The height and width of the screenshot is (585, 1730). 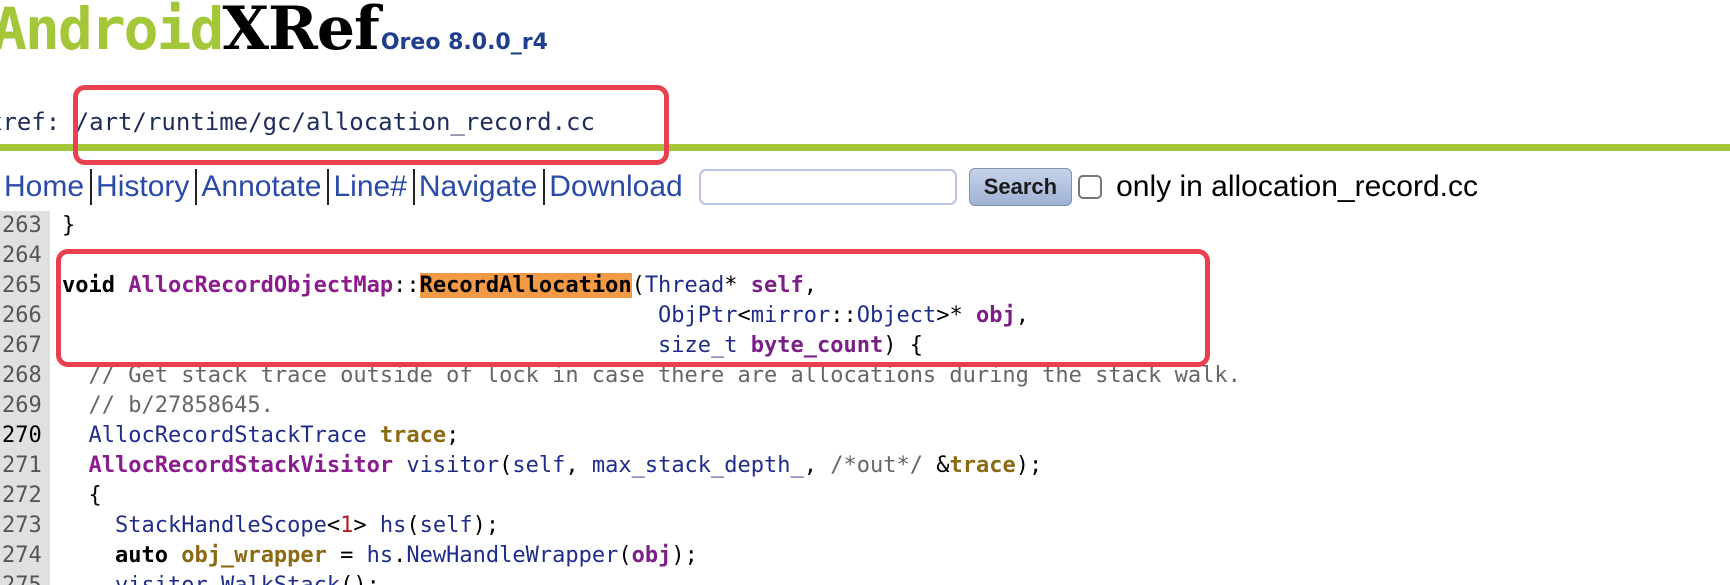 I want to click on code-token: ObjPtr, so click(x=697, y=315).